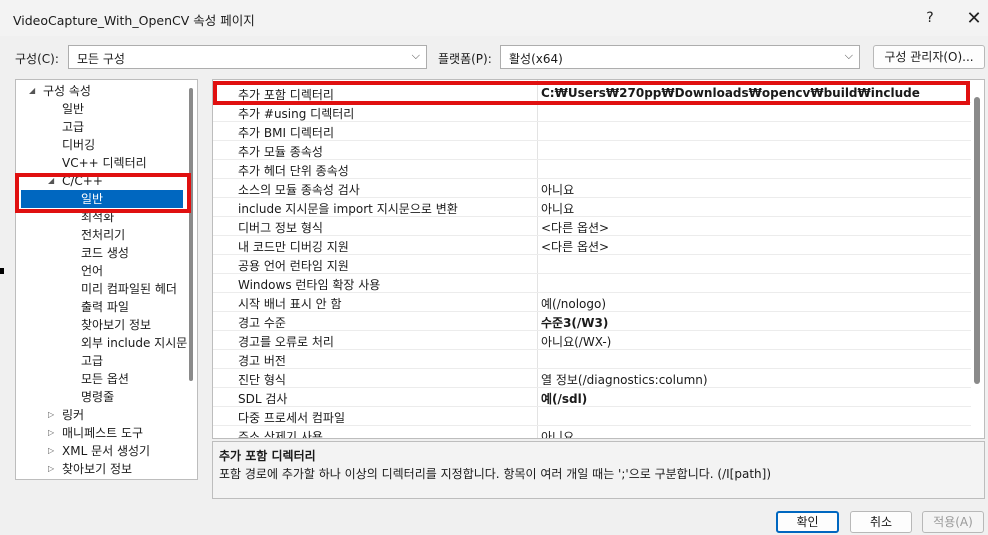 This screenshot has width=988, height=535. I want to click on tree-item-precompiled-headers: 미리 컴파일된 헤더, so click(129, 289).